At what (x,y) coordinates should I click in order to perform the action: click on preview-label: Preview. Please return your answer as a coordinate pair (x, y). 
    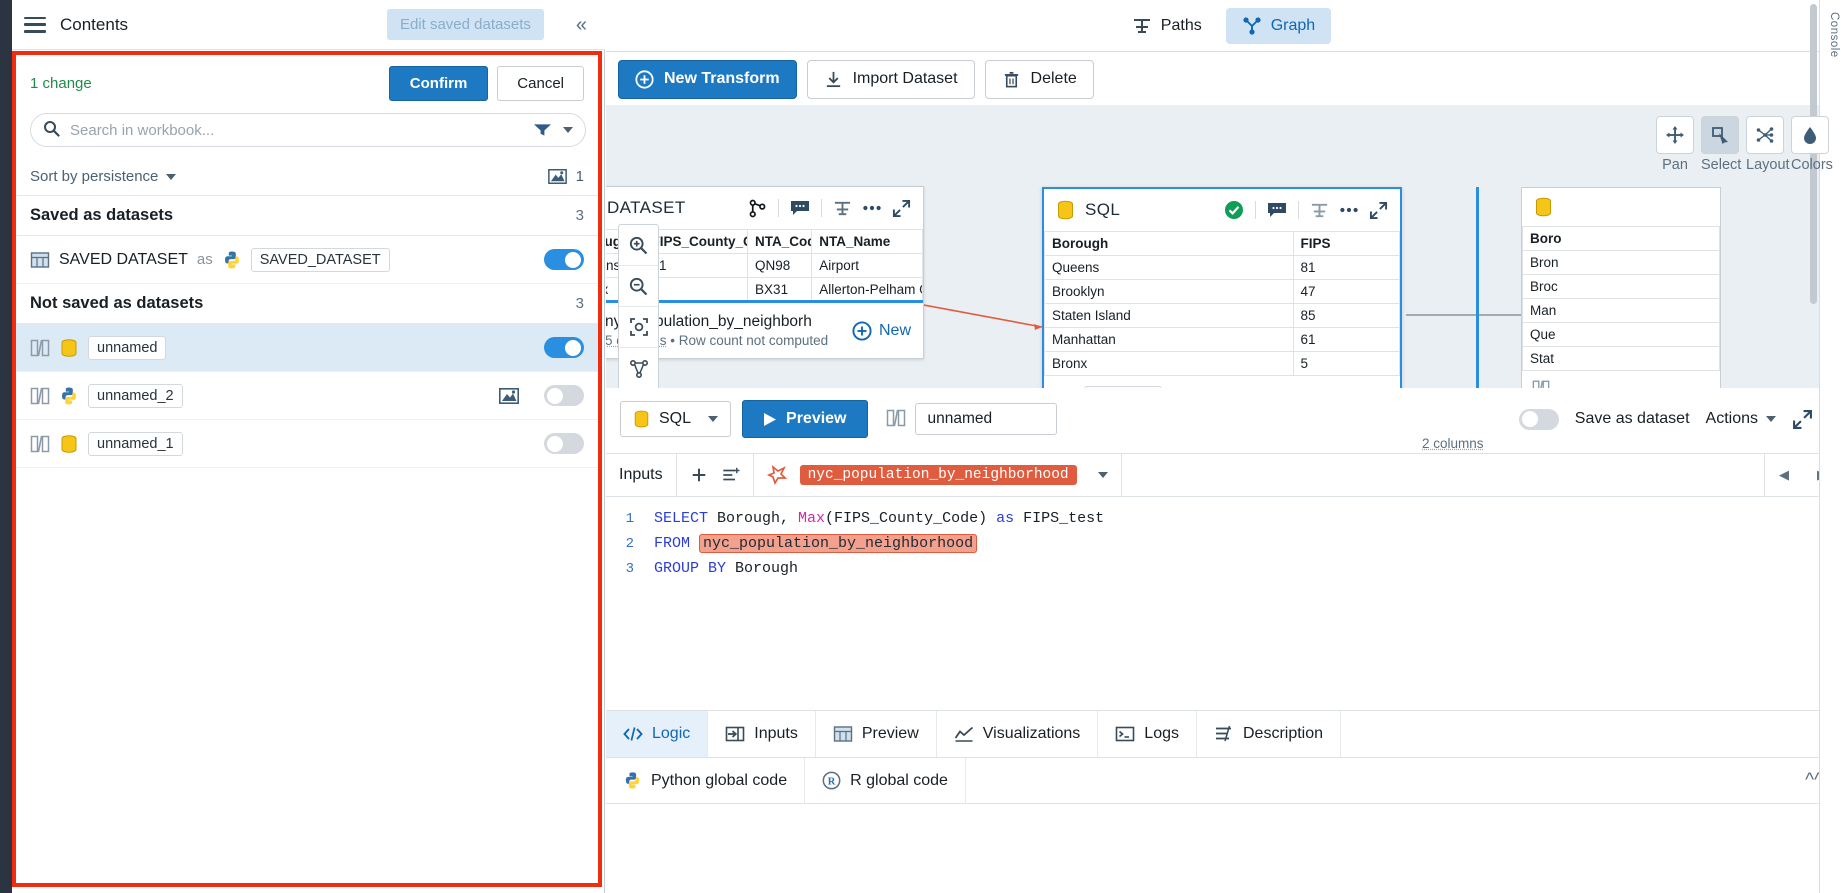
    Looking at the image, I should click on (816, 418).